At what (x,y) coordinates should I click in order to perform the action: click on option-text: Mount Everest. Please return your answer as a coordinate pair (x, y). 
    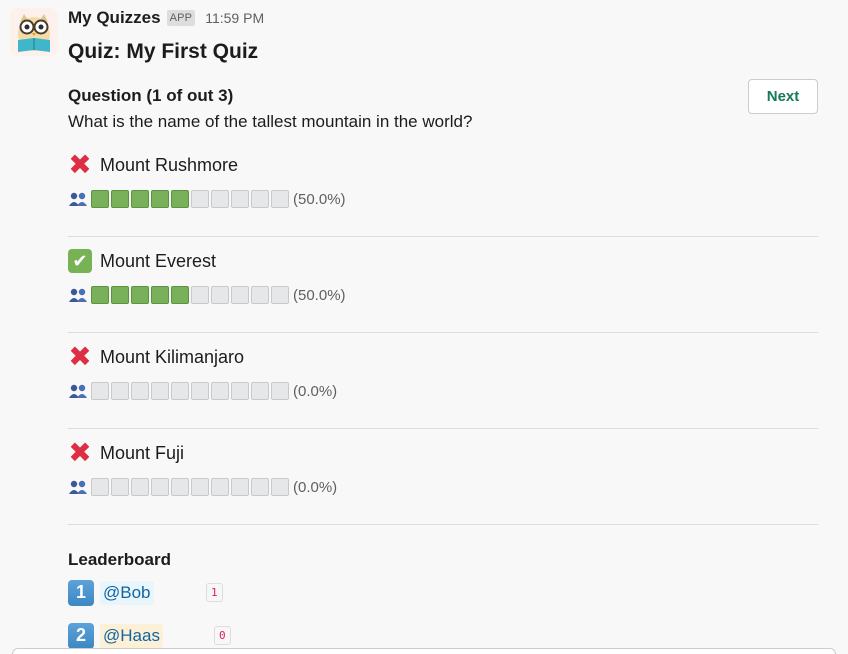
    Looking at the image, I should click on (158, 260).